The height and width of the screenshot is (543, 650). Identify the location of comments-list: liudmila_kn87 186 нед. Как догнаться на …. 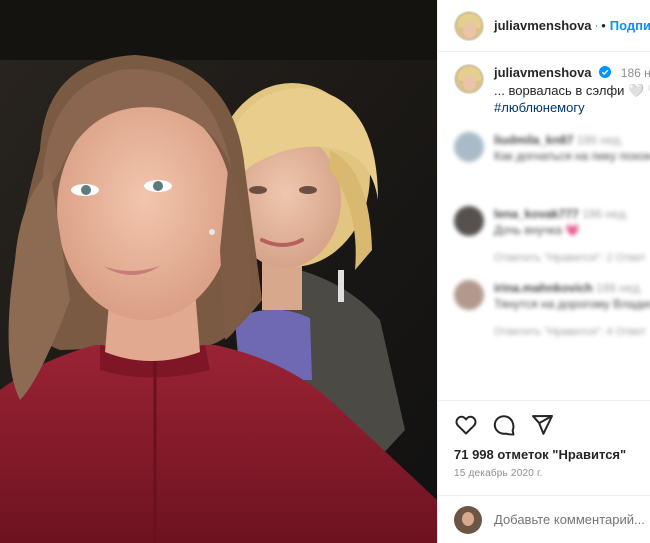
(552, 267).